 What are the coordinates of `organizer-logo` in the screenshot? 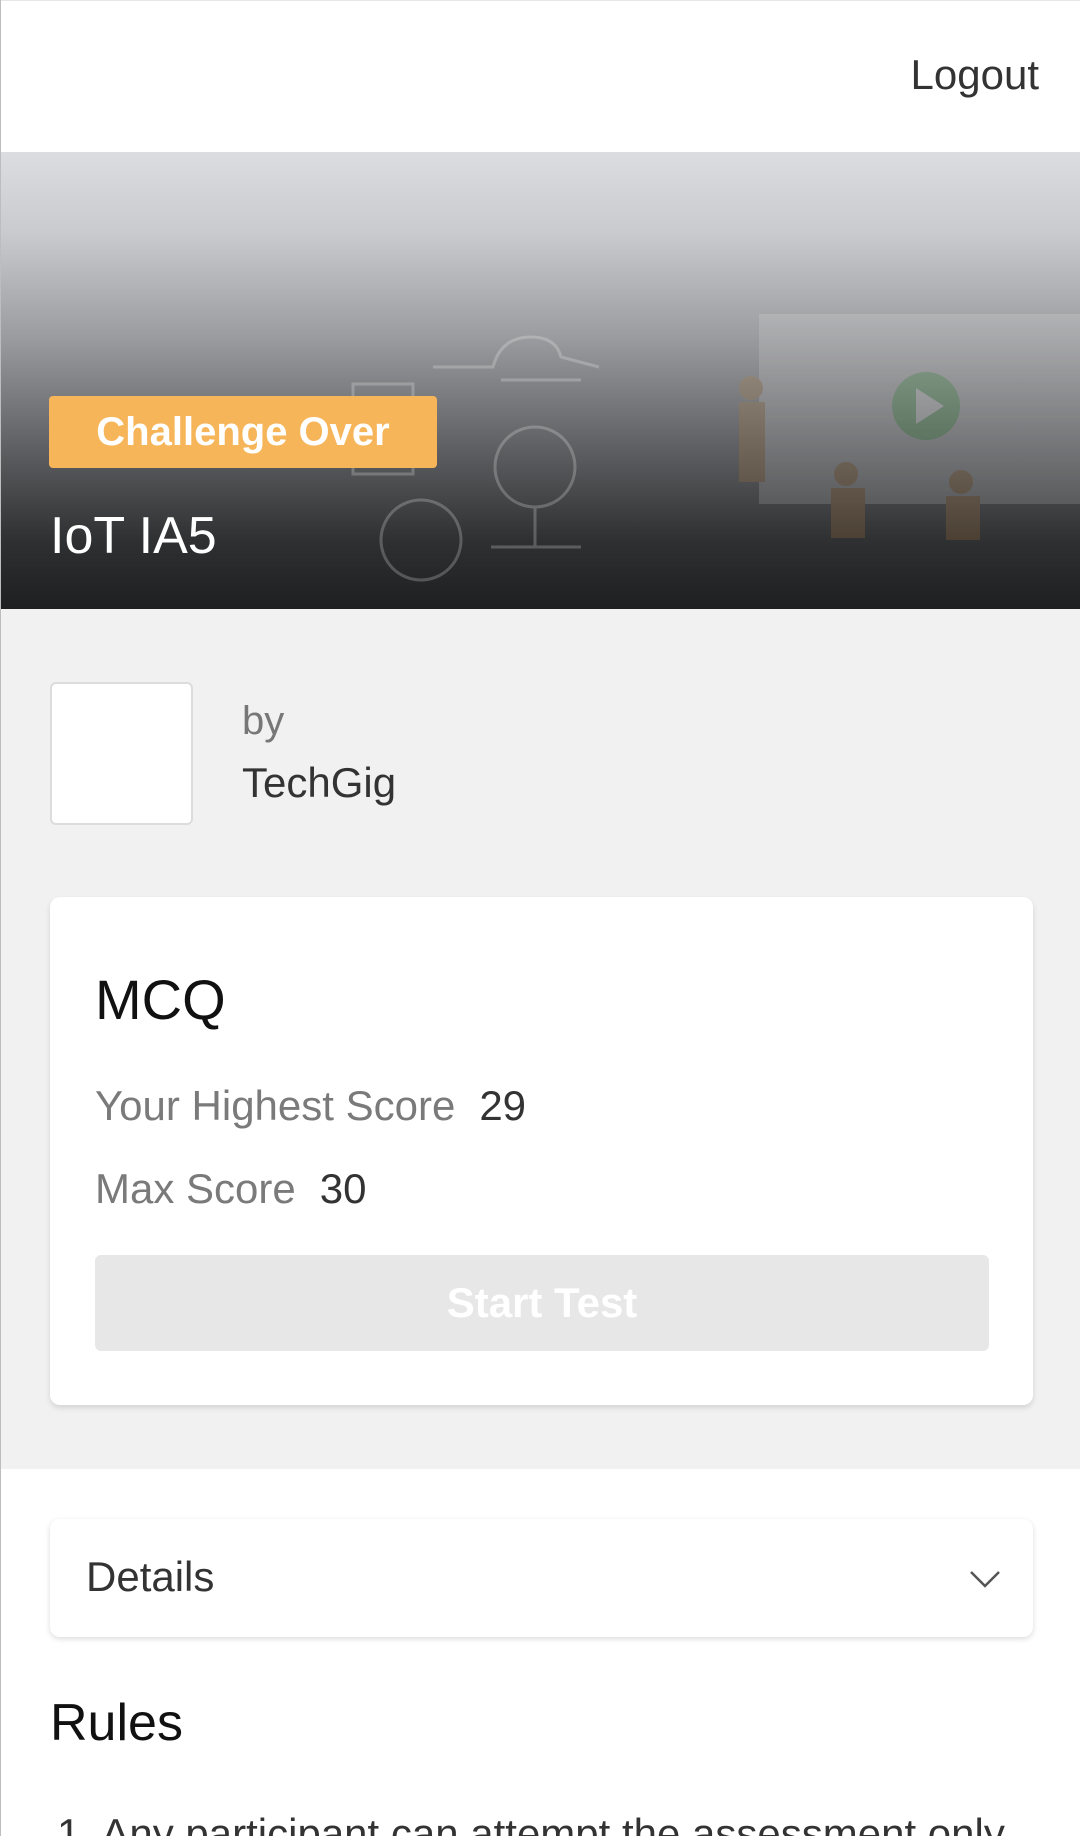 It's located at (121, 753).